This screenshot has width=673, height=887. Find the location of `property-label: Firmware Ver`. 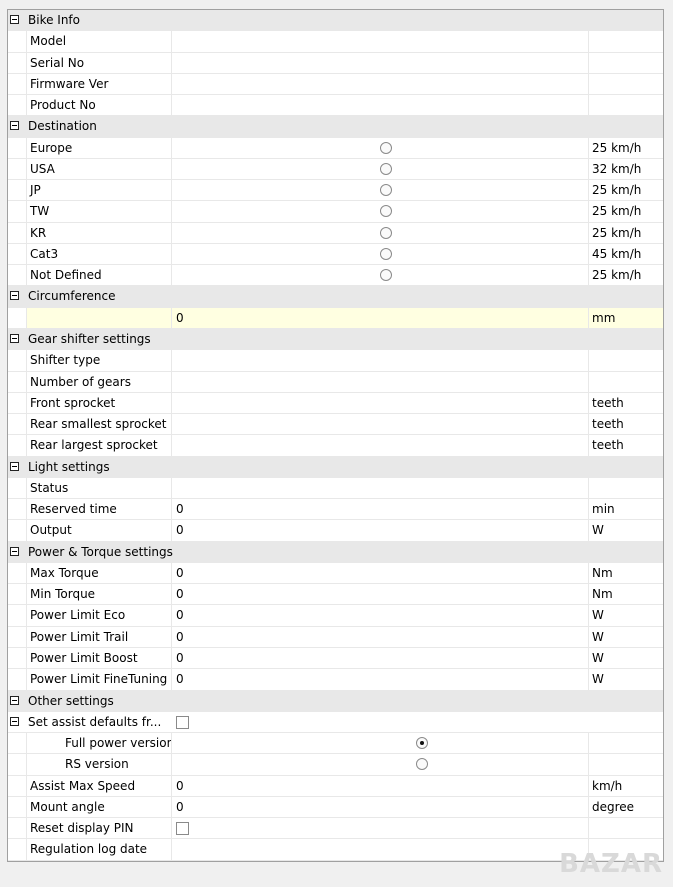

property-label: Firmware Ver is located at coordinates (99, 84).